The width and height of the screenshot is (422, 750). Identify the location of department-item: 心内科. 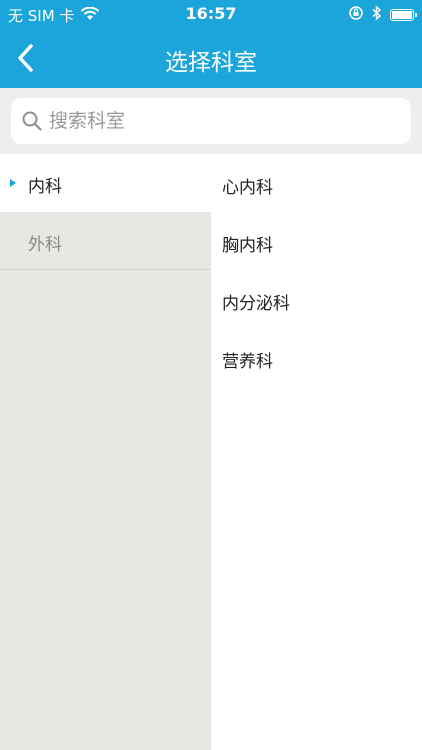
(316, 183).